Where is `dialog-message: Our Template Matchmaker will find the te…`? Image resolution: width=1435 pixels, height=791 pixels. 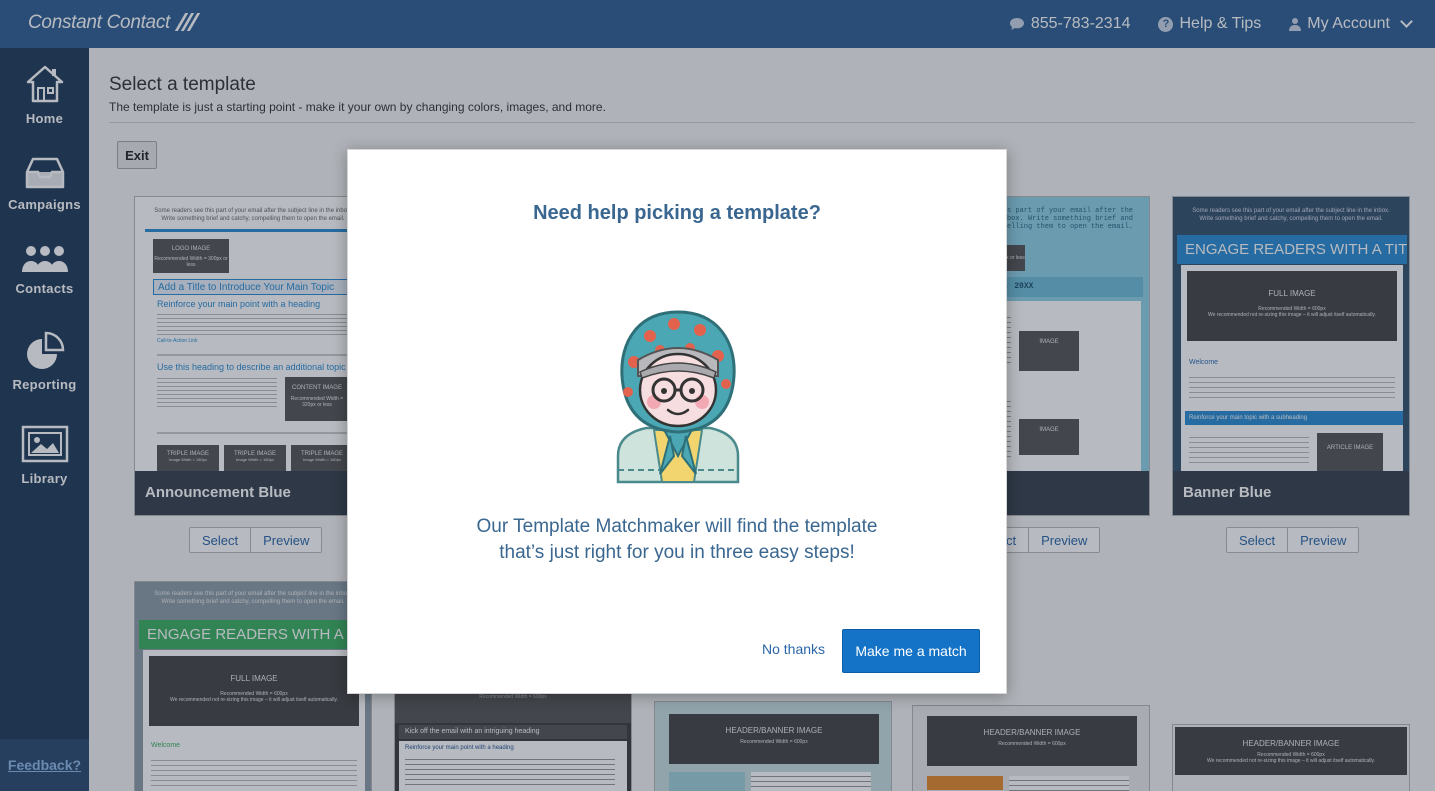 dialog-message: Our Template Matchmaker will find the te… is located at coordinates (677, 540).